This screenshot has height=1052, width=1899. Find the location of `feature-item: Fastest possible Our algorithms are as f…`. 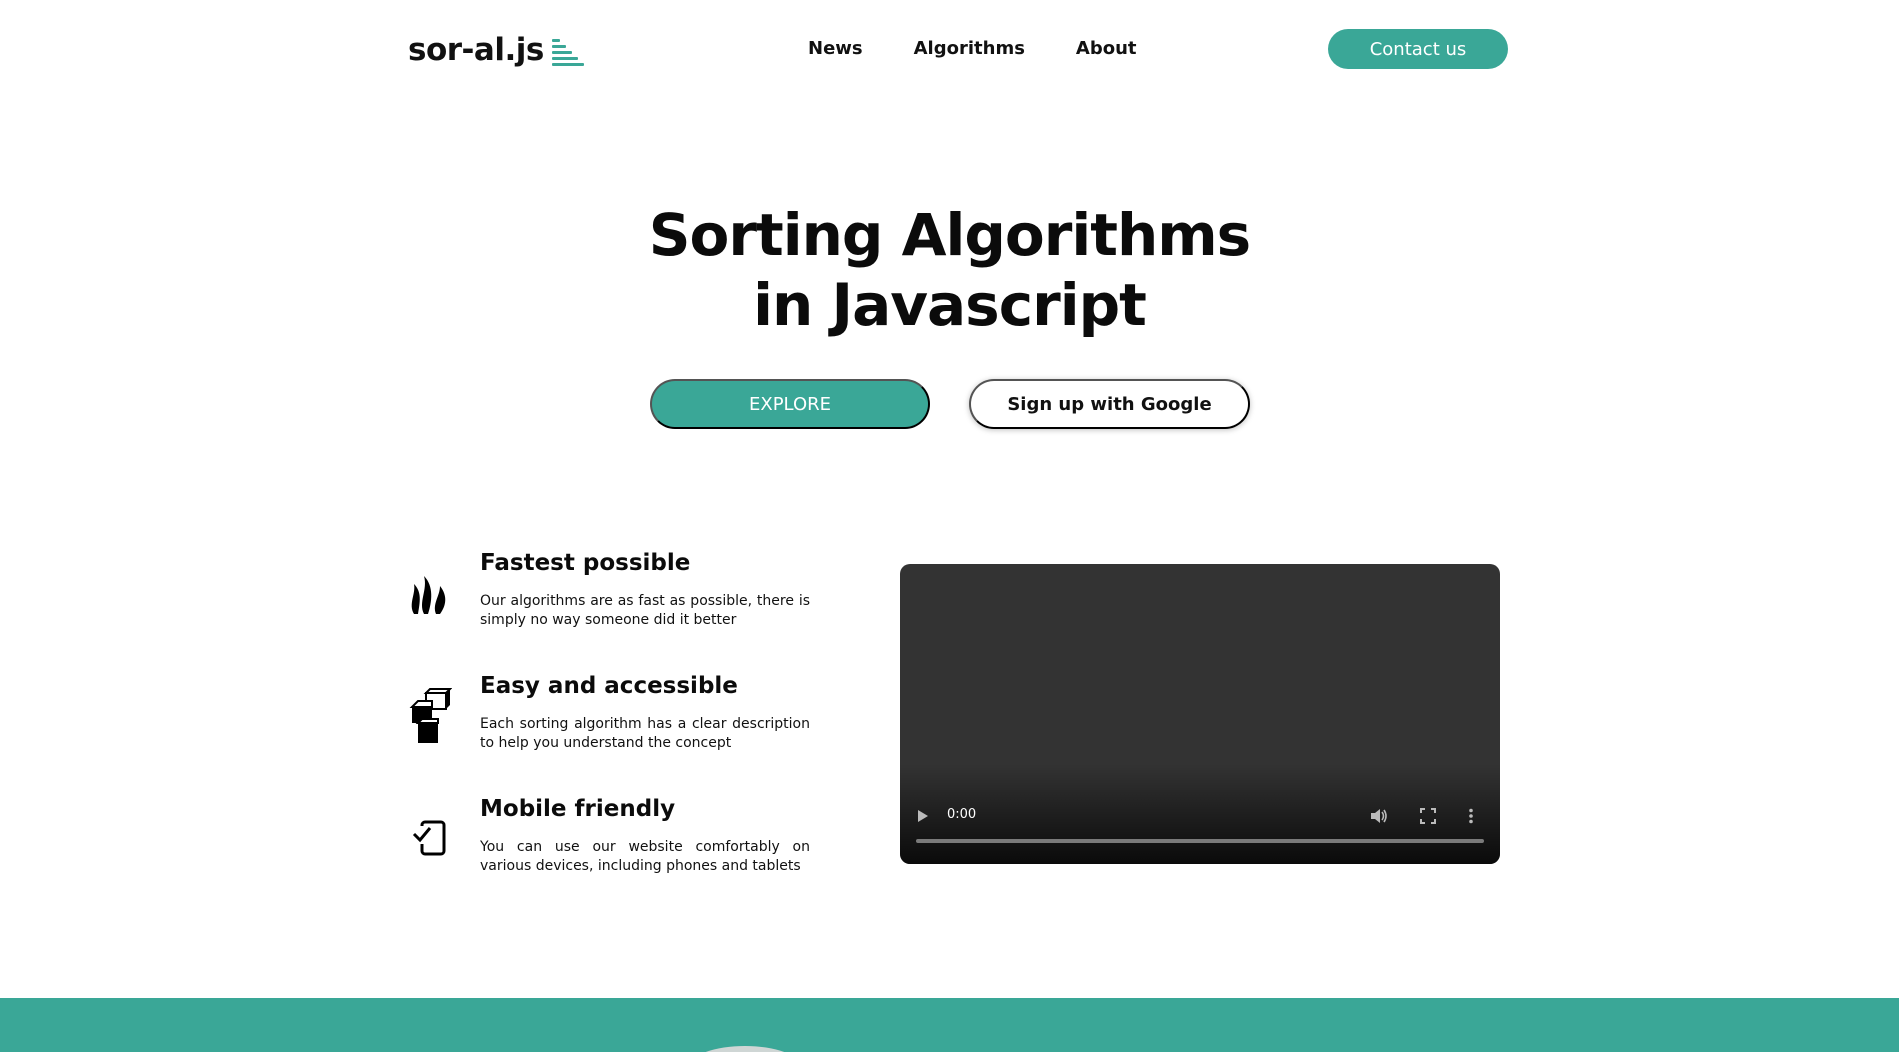

feature-item: Fastest possible Our algorithms are as f… is located at coordinates (609, 611).